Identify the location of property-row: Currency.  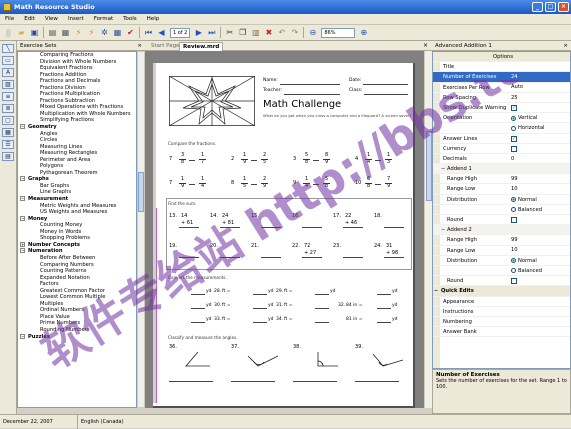
(501, 149).